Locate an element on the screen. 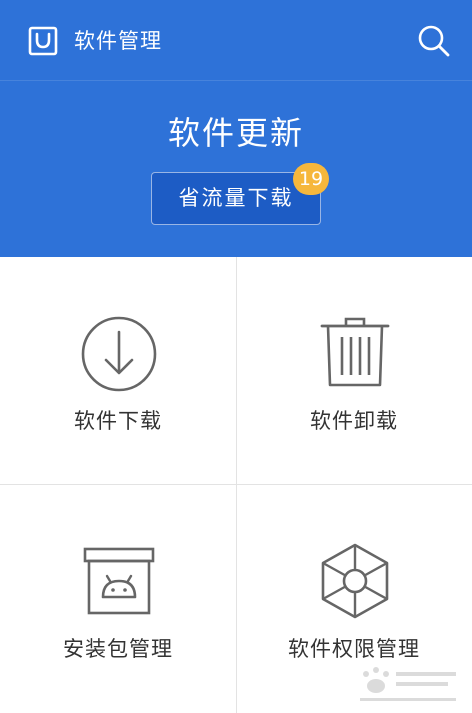  top-bar: 软件管理 is located at coordinates (236, 40).